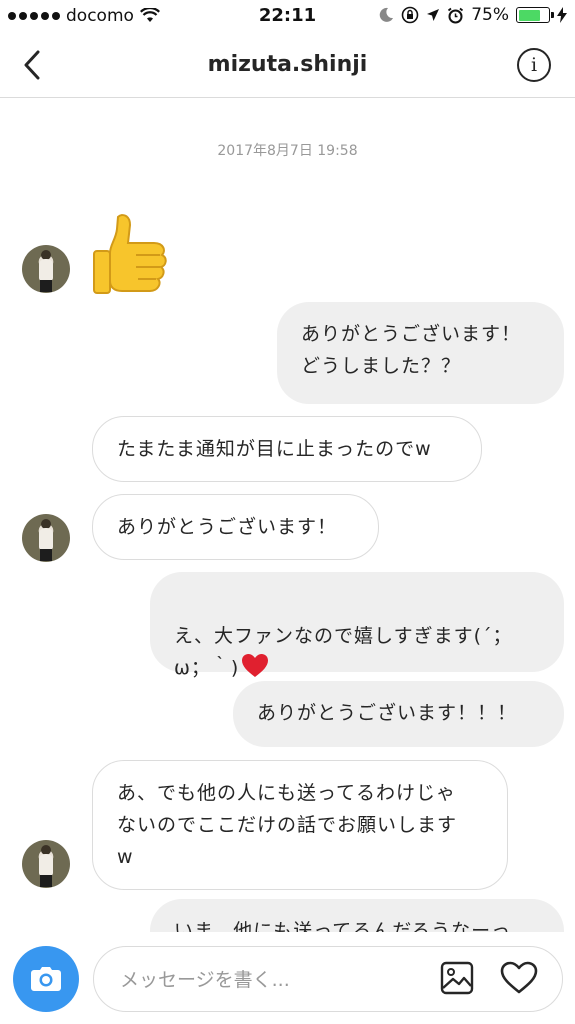 Image resolution: width=575 pixels, height=1024 pixels. Describe the element at coordinates (433, 15) in the screenshot. I see `location-icon` at that location.